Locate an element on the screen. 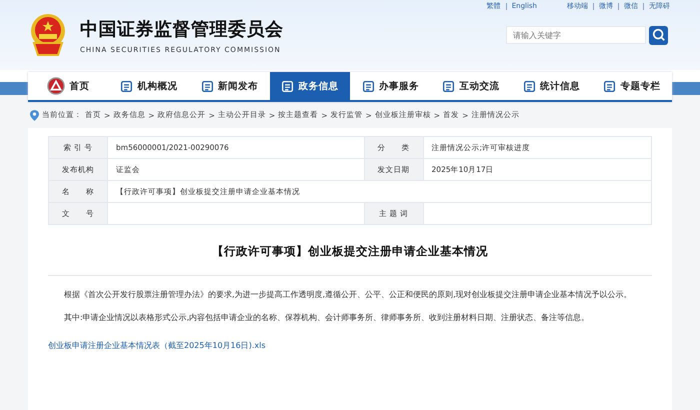 This screenshot has height=410, width=700. nav-tab: 新闻发布 is located at coordinates (229, 86).